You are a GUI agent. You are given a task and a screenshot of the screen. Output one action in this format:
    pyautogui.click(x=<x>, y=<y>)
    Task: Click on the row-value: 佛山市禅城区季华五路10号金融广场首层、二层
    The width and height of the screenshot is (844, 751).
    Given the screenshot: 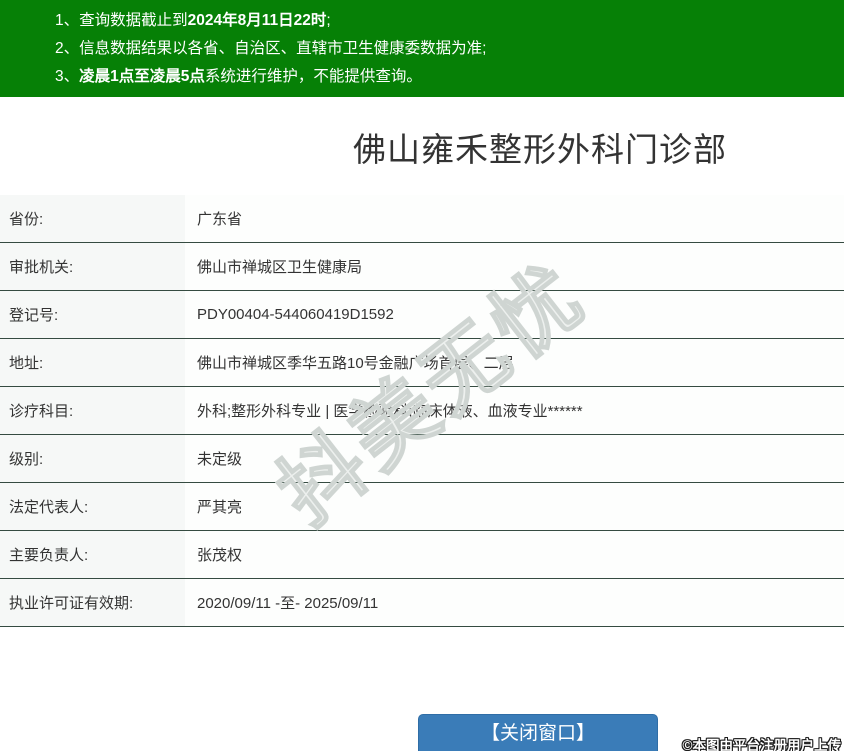 What is the action you would take?
    pyautogui.click(x=355, y=363)
    